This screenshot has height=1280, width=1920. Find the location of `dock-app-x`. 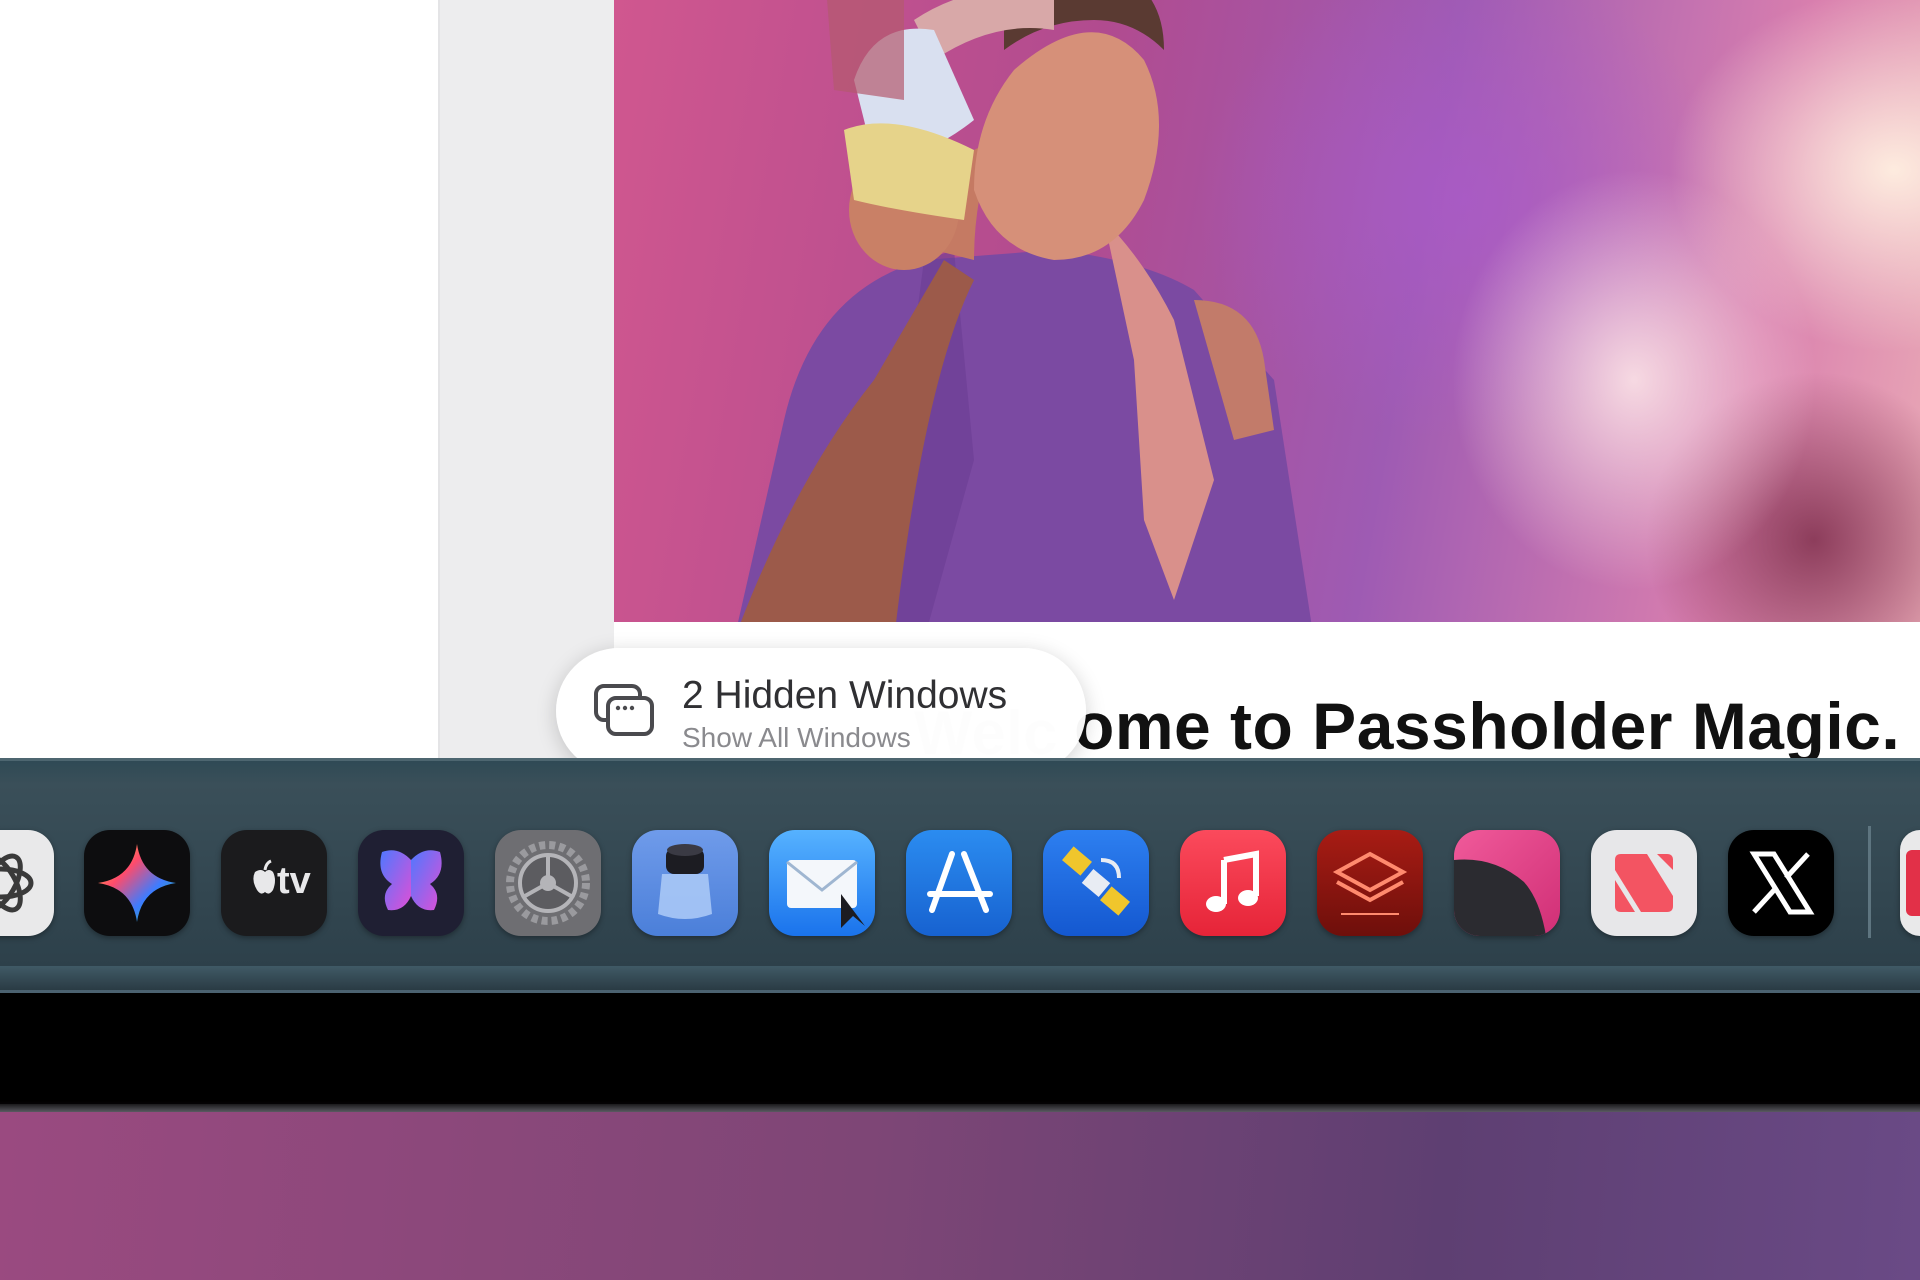

dock-app-x is located at coordinates (1781, 883).